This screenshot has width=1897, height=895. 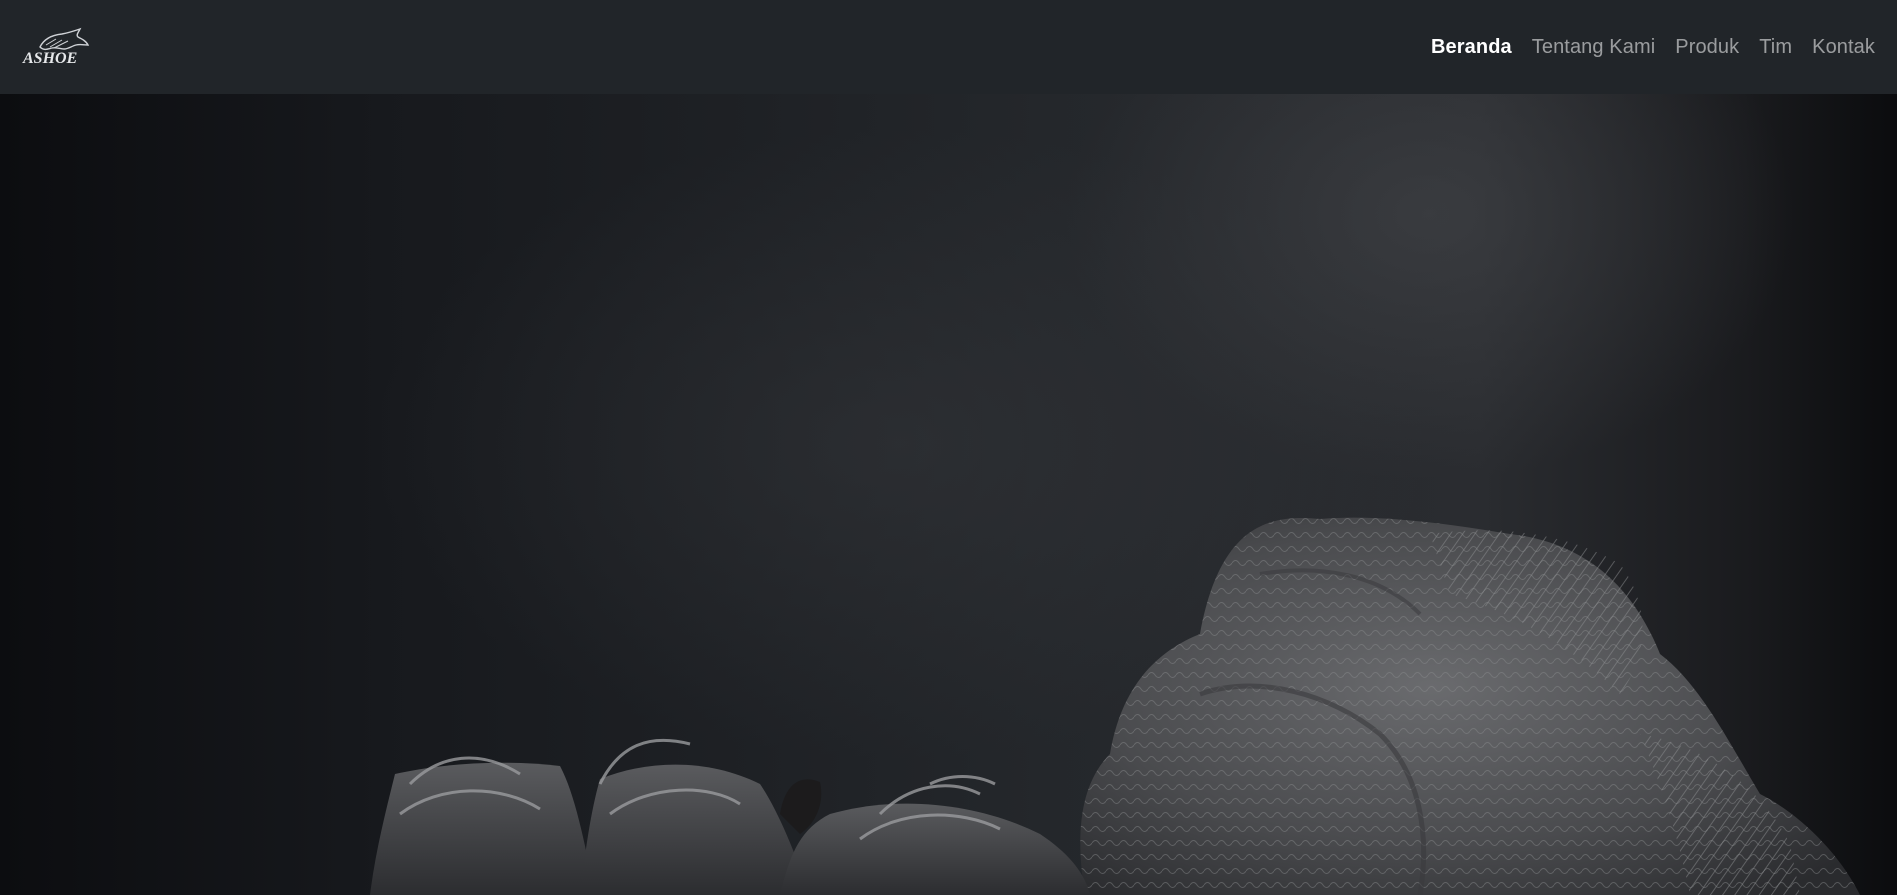 What do you see at coordinates (1707, 47) in the screenshot?
I see `nav-link-produk: Produk` at bounding box center [1707, 47].